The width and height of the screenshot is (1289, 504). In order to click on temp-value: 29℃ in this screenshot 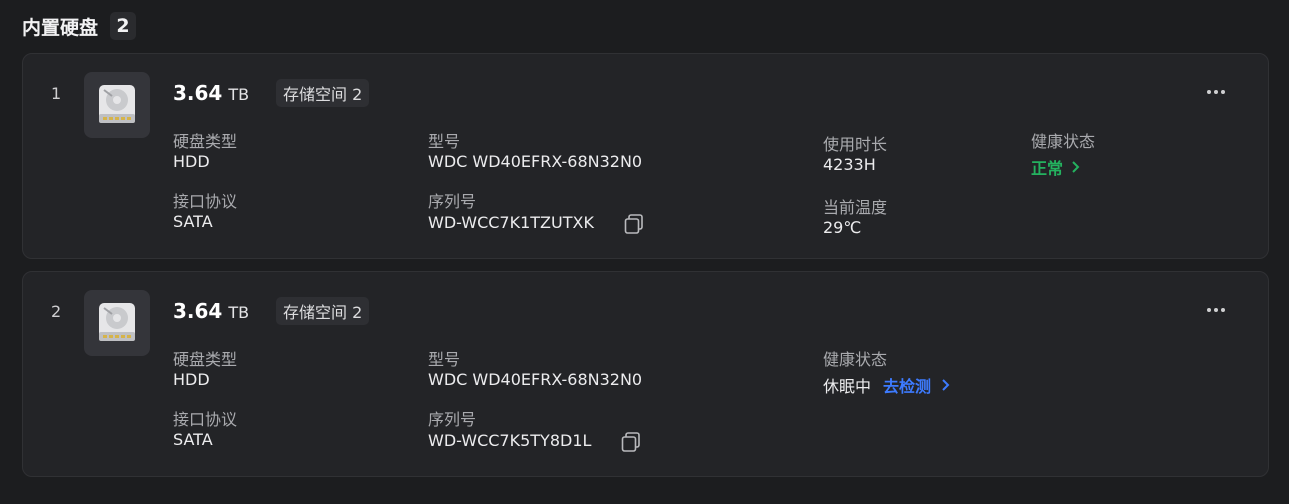, I will do `click(842, 227)`.